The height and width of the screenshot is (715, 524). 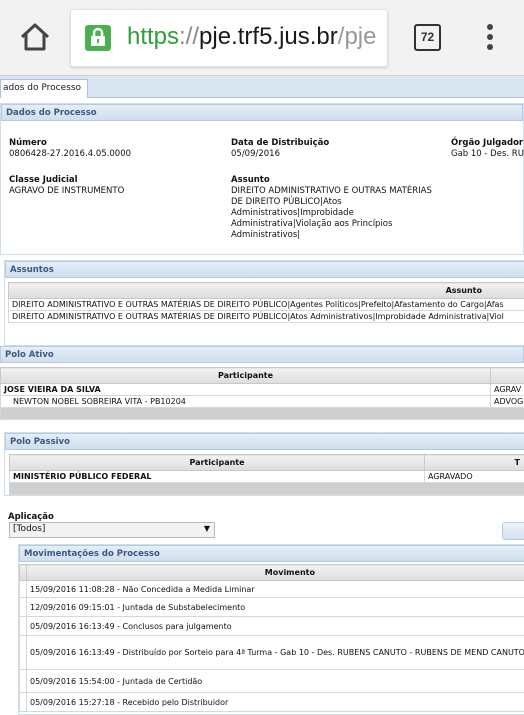 What do you see at coordinates (98, 38) in the screenshot?
I see `lock-icon` at bounding box center [98, 38].